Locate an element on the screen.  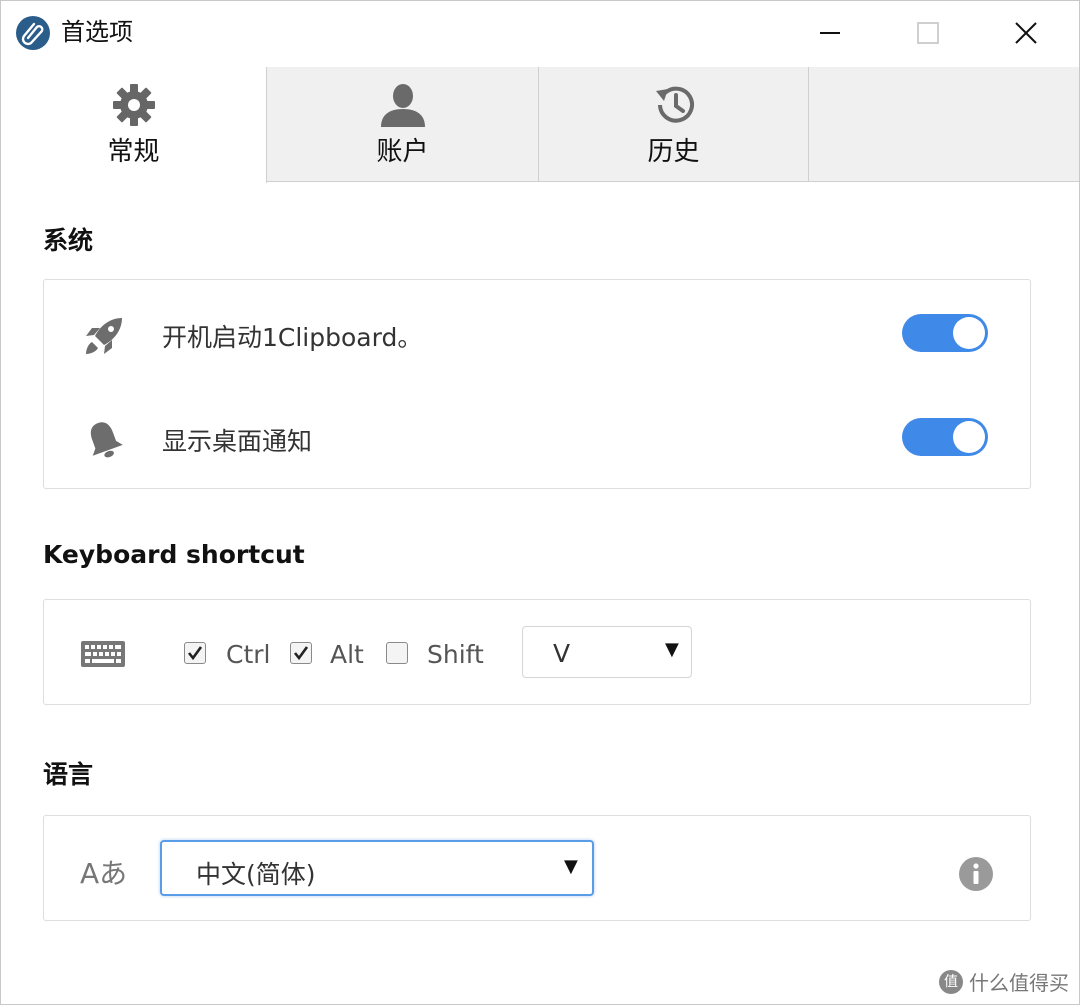
watermark-badge: 值 is located at coordinates (951, 981).